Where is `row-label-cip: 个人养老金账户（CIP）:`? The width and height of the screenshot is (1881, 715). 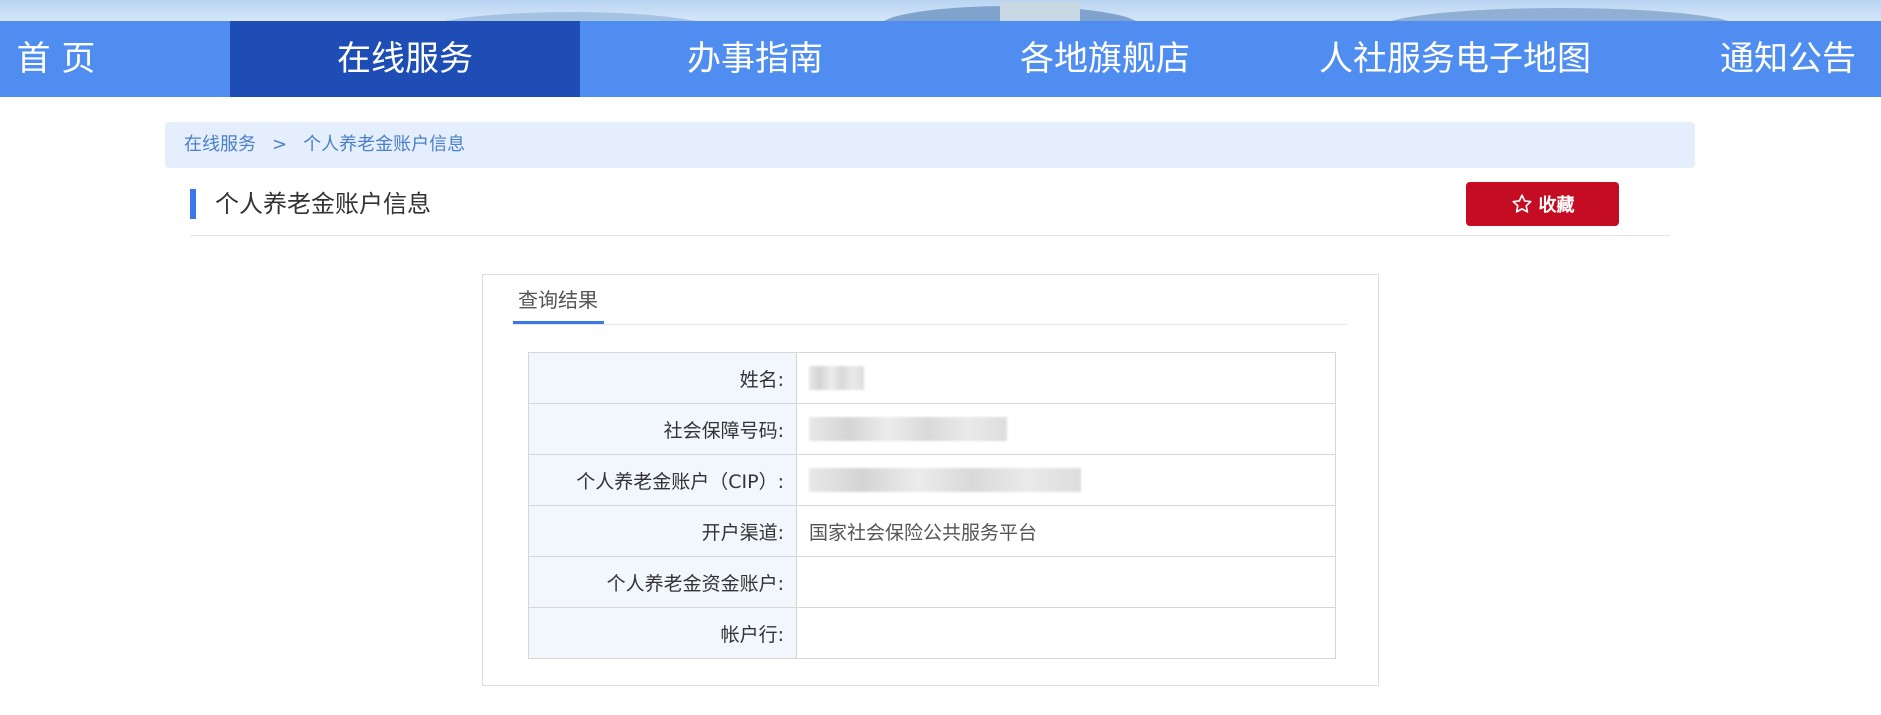
row-label-cip: 个人养老金账户（CIP）: is located at coordinates (662, 480).